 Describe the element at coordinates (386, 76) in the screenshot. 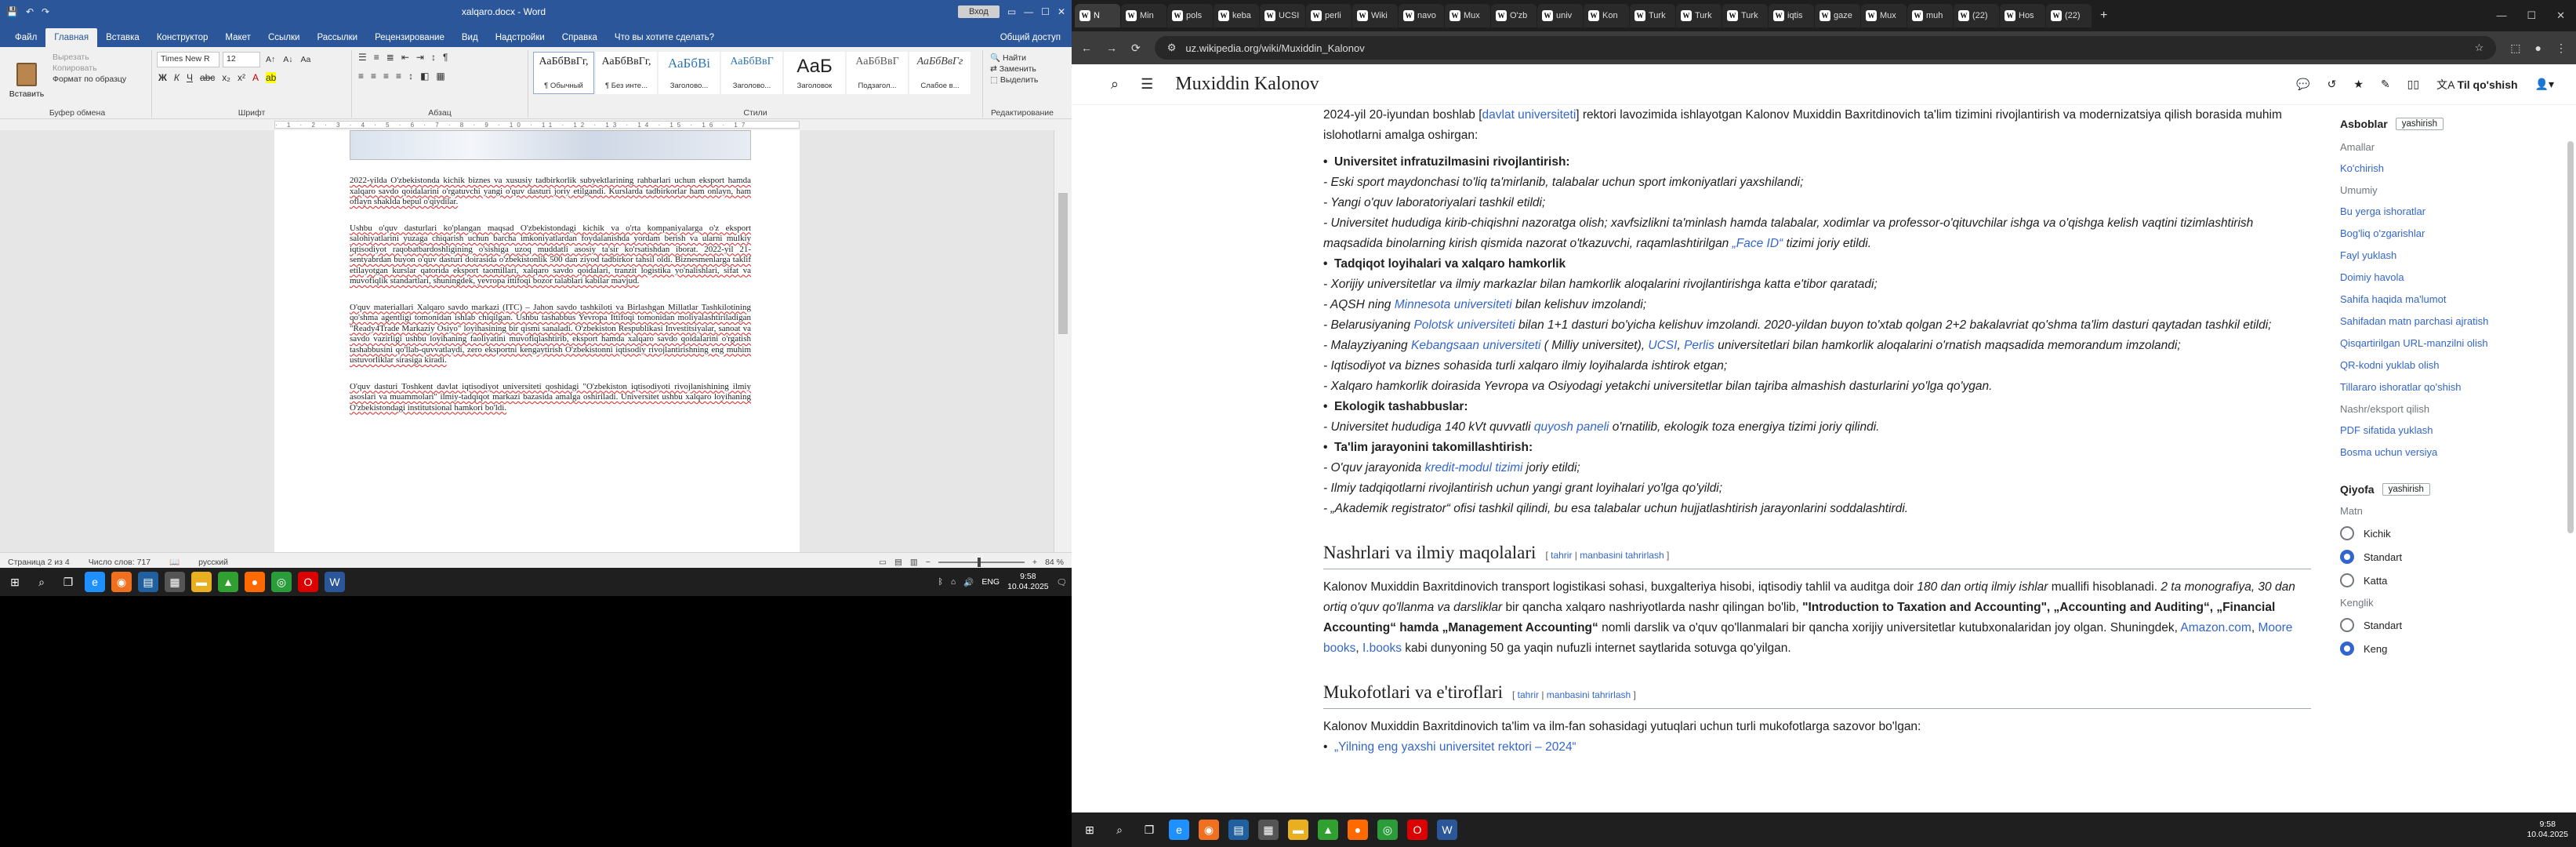

I see `align-right-icon: ≡` at that location.